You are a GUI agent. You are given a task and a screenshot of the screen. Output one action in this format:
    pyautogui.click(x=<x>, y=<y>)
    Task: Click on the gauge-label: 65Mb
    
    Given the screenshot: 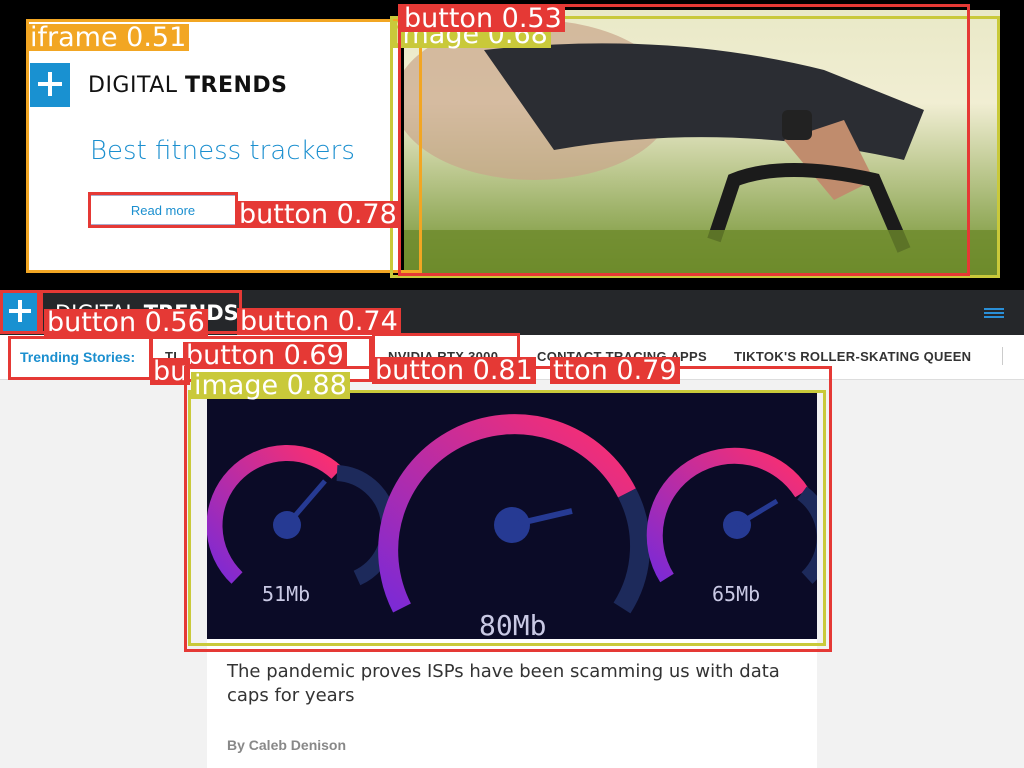 What is the action you would take?
    pyautogui.click(x=736, y=594)
    